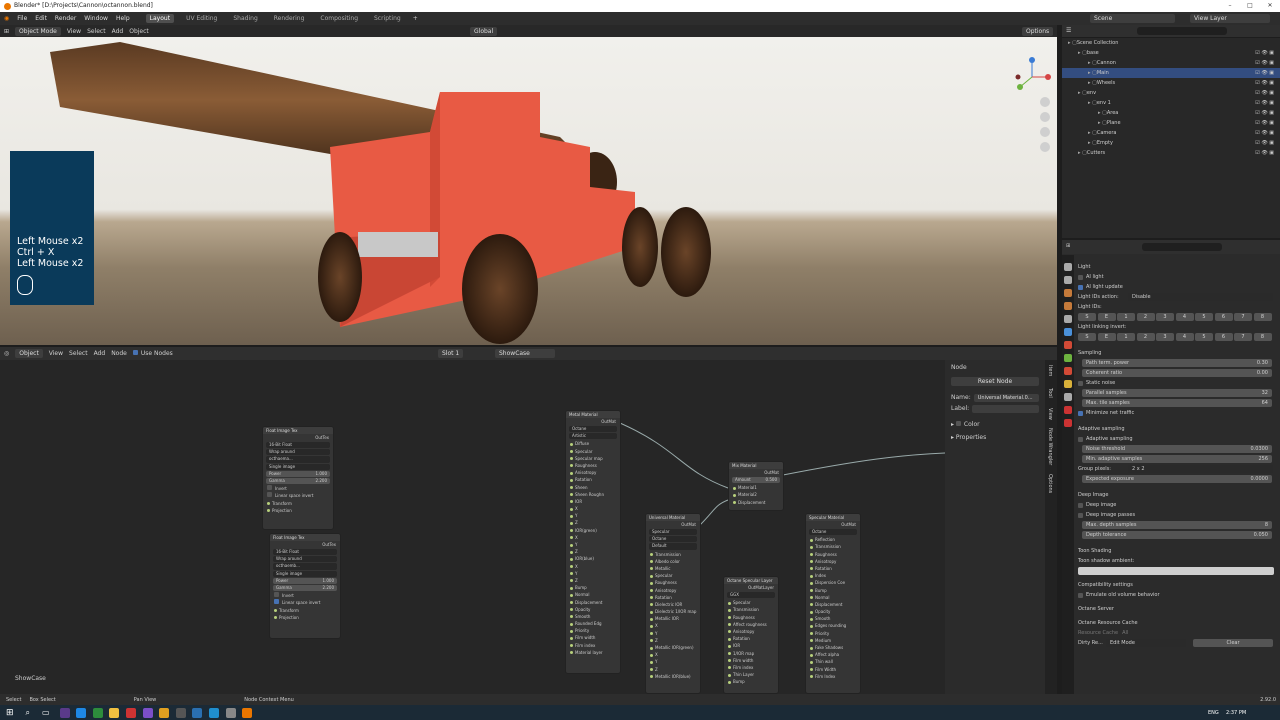 This screenshot has width=1280, height=720. Describe the element at coordinates (1178, 373) in the screenshot. I see `coherent-ratio-field: Coherent ratio 0.00` at that location.